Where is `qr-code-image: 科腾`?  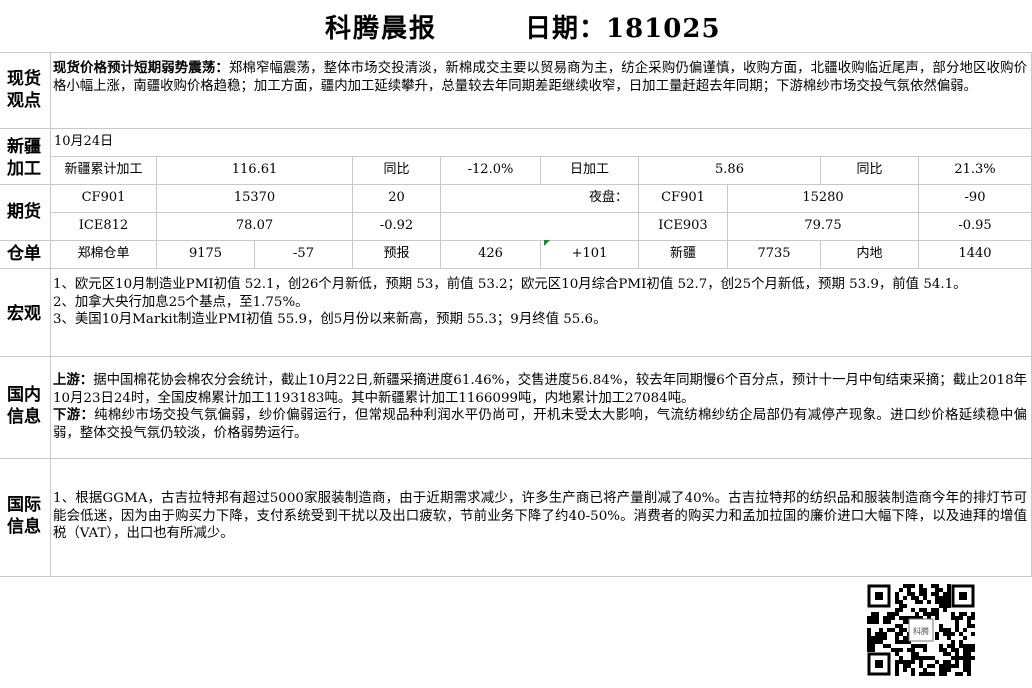
qr-code-image: 科腾 is located at coordinates (921, 630).